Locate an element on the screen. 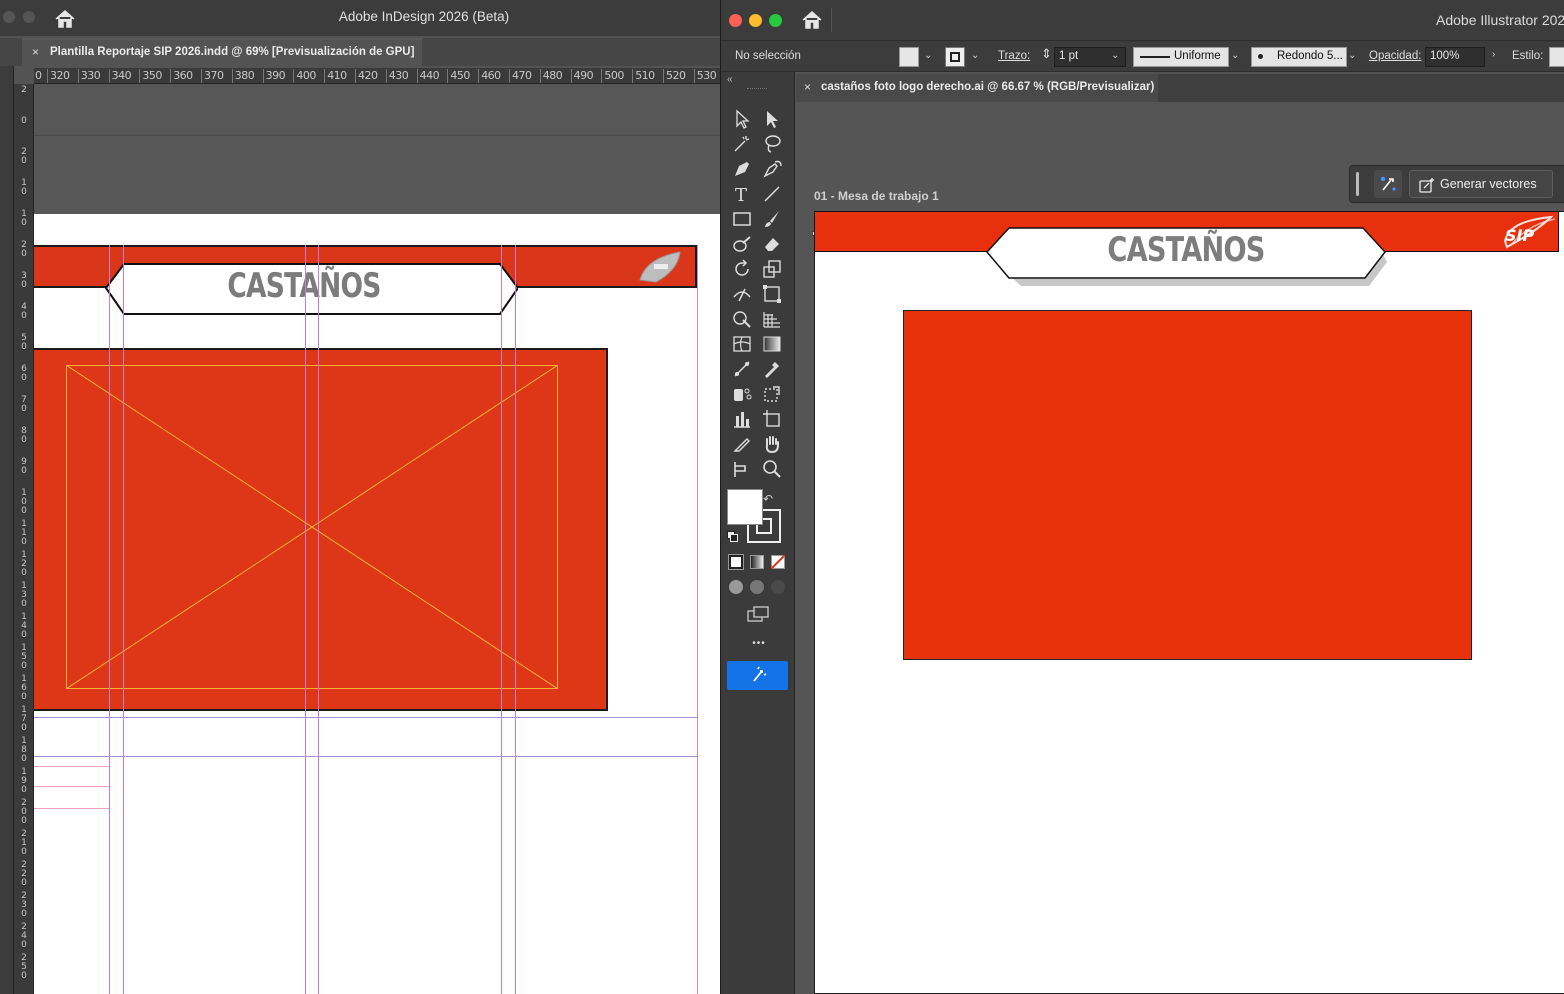 This screenshot has height=994, width=1564. shape-builder-tool-icon is located at coordinates (742, 319).